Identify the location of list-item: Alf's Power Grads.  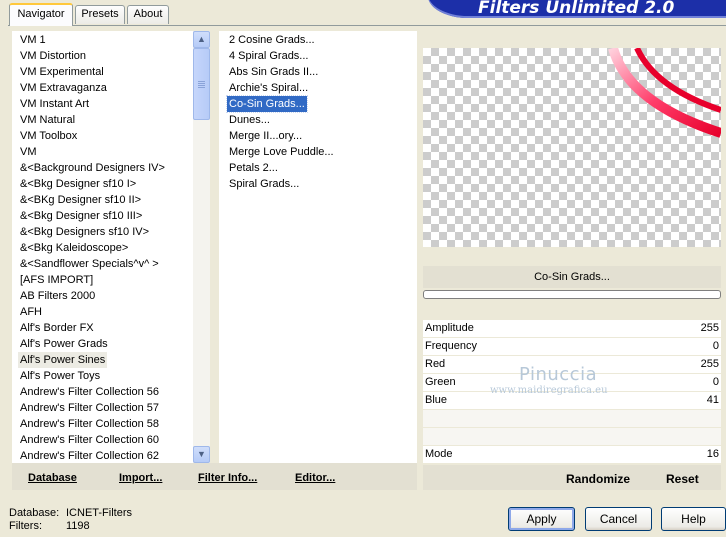
(64, 344).